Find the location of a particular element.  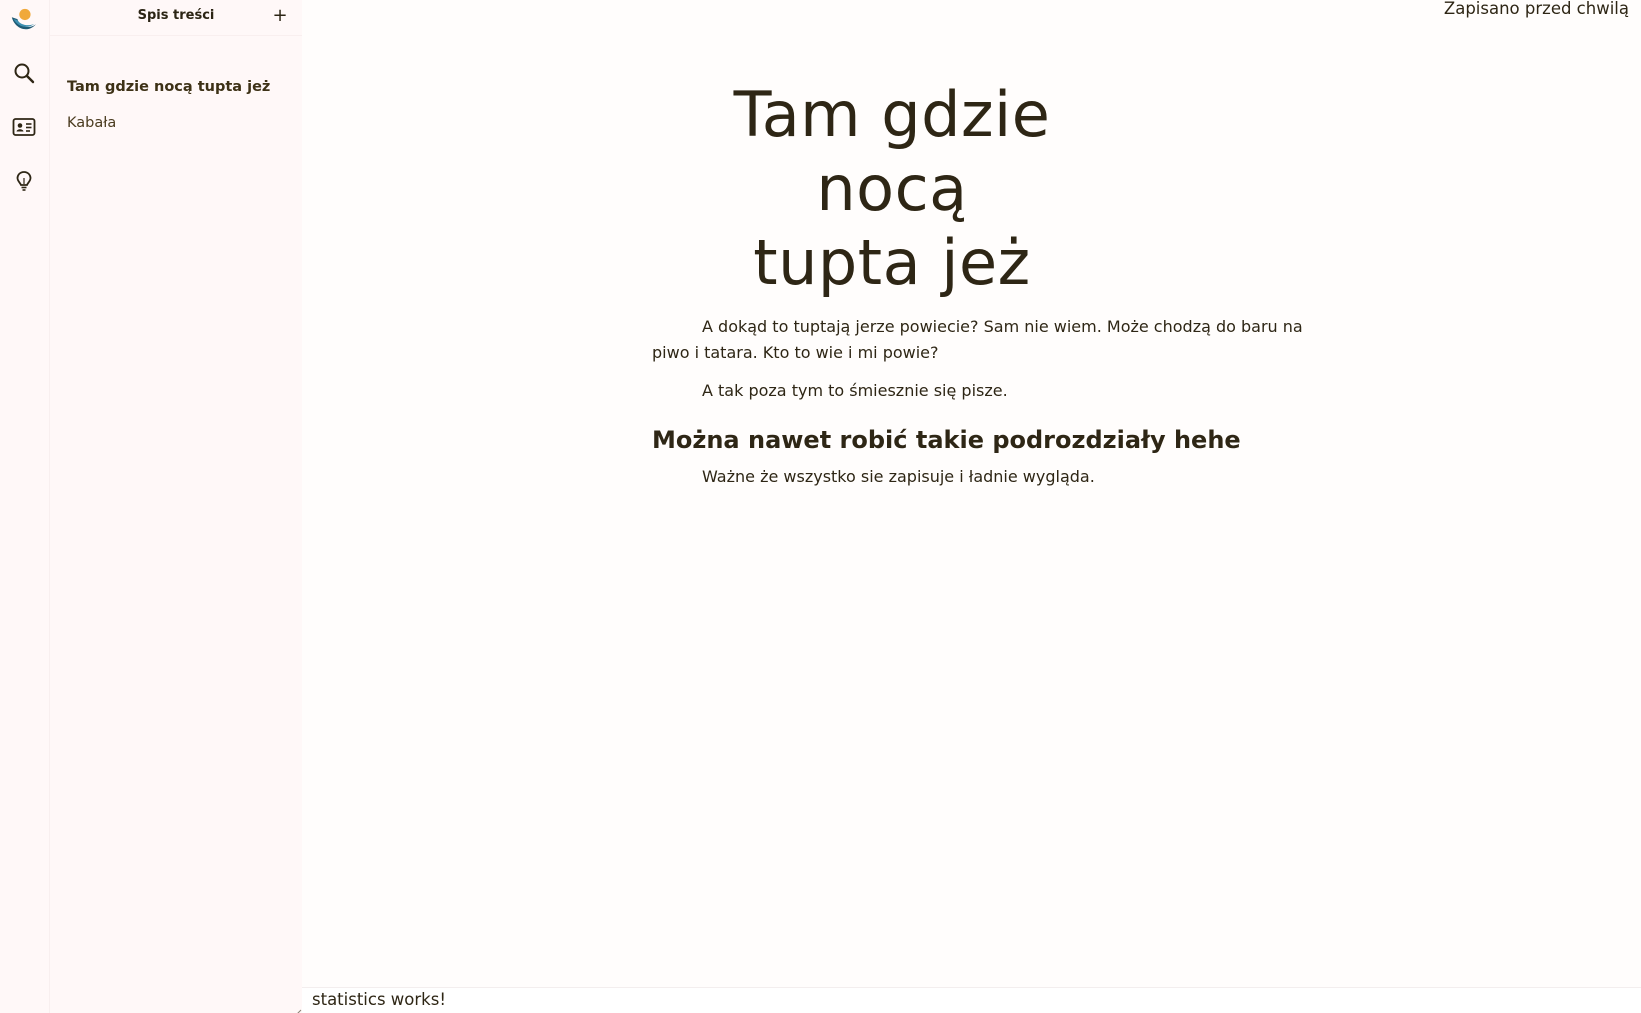

document-title: Tam gdzie nocą tupta jeż is located at coordinates (892, 189).